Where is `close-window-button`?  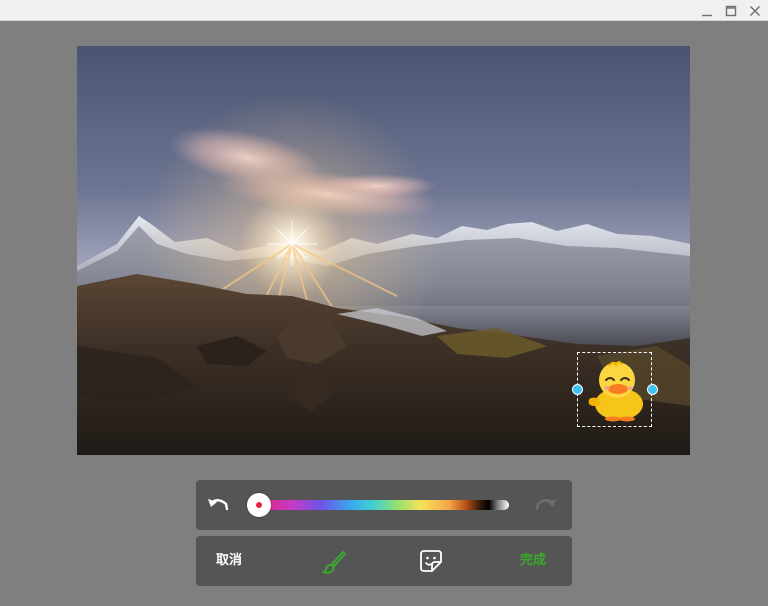
close-window-button is located at coordinates (755, 10).